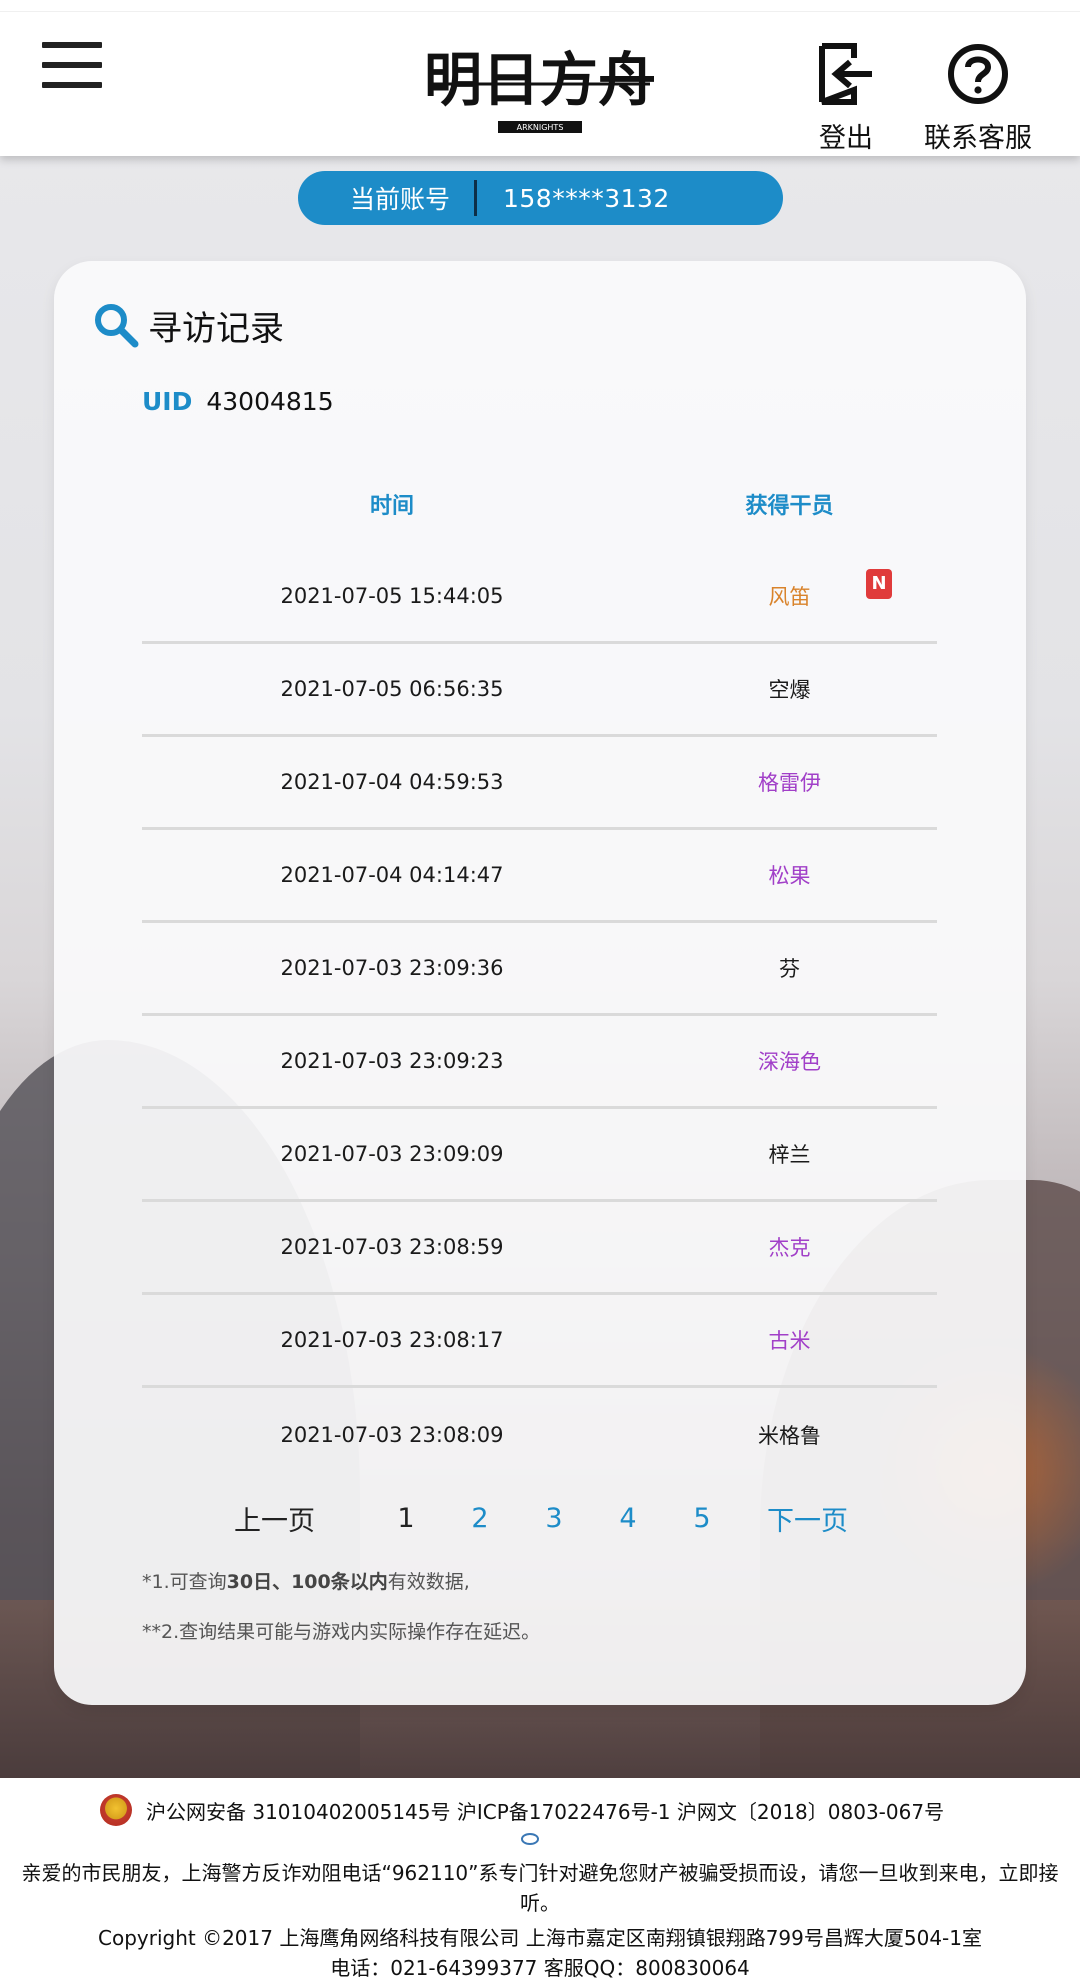 The width and height of the screenshot is (1080, 1984). Describe the element at coordinates (539, 1434) in the screenshot. I see `table-row: 2021-07-03 23:08:09 米格鲁` at that location.